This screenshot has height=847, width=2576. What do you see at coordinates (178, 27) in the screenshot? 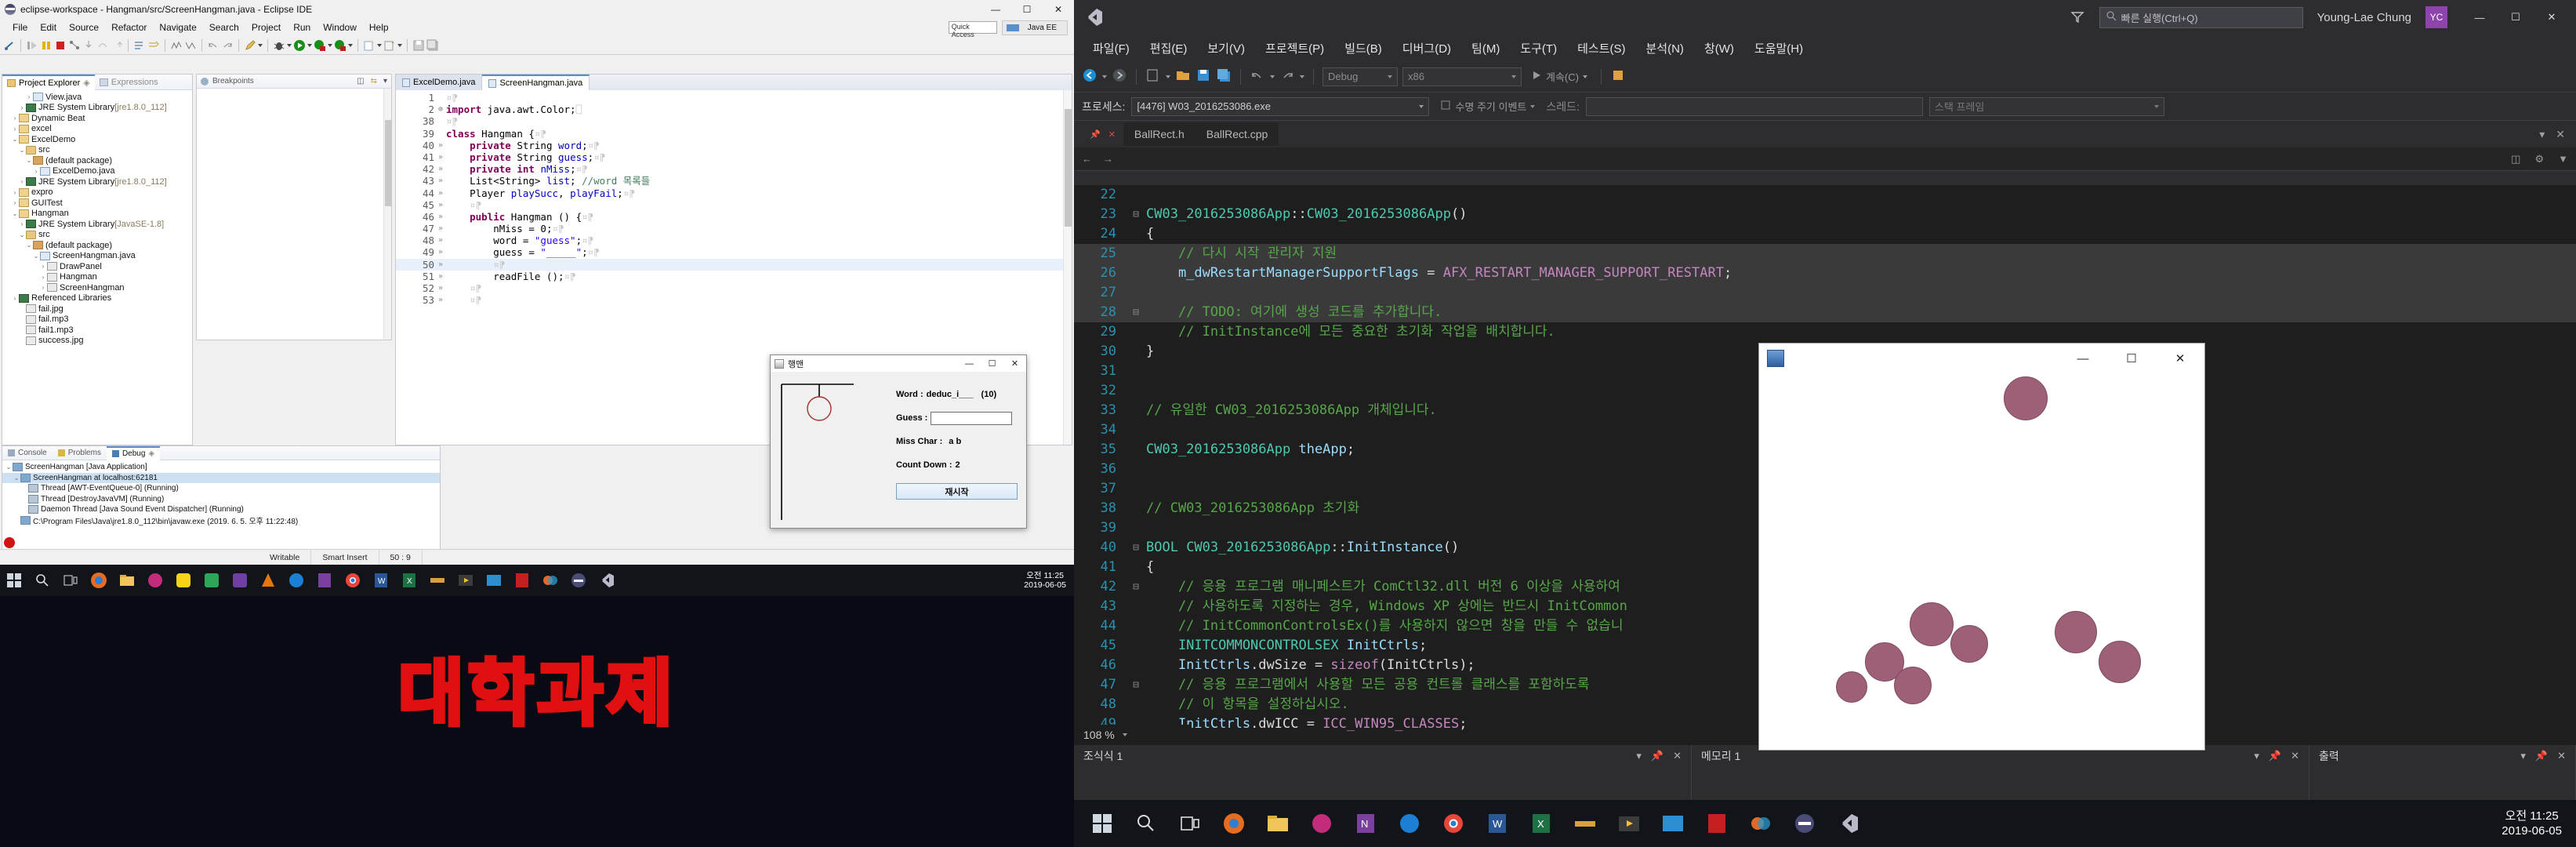
I see `menu-navigate: Navigate` at bounding box center [178, 27].